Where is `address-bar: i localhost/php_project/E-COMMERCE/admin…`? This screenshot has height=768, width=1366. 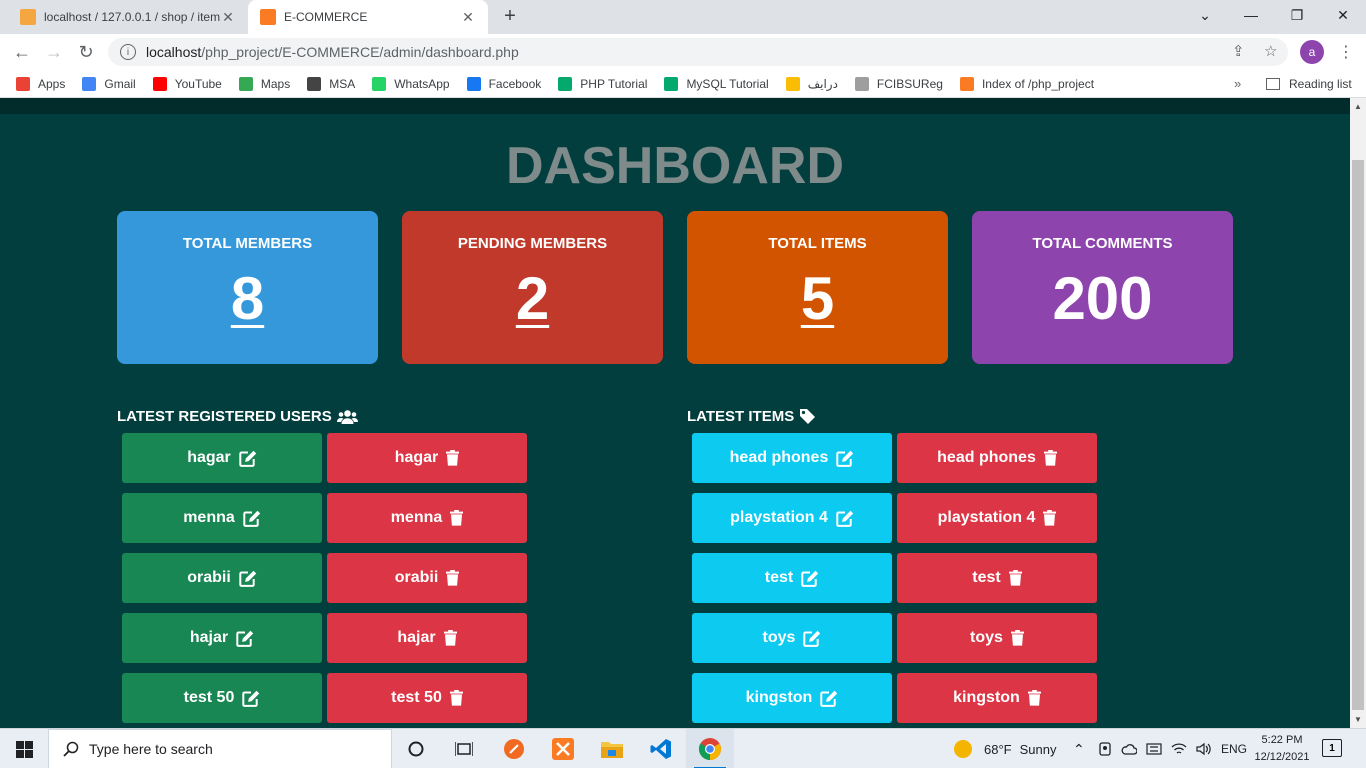 address-bar: i localhost/php_project/E-COMMERCE/admin… is located at coordinates (698, 52).